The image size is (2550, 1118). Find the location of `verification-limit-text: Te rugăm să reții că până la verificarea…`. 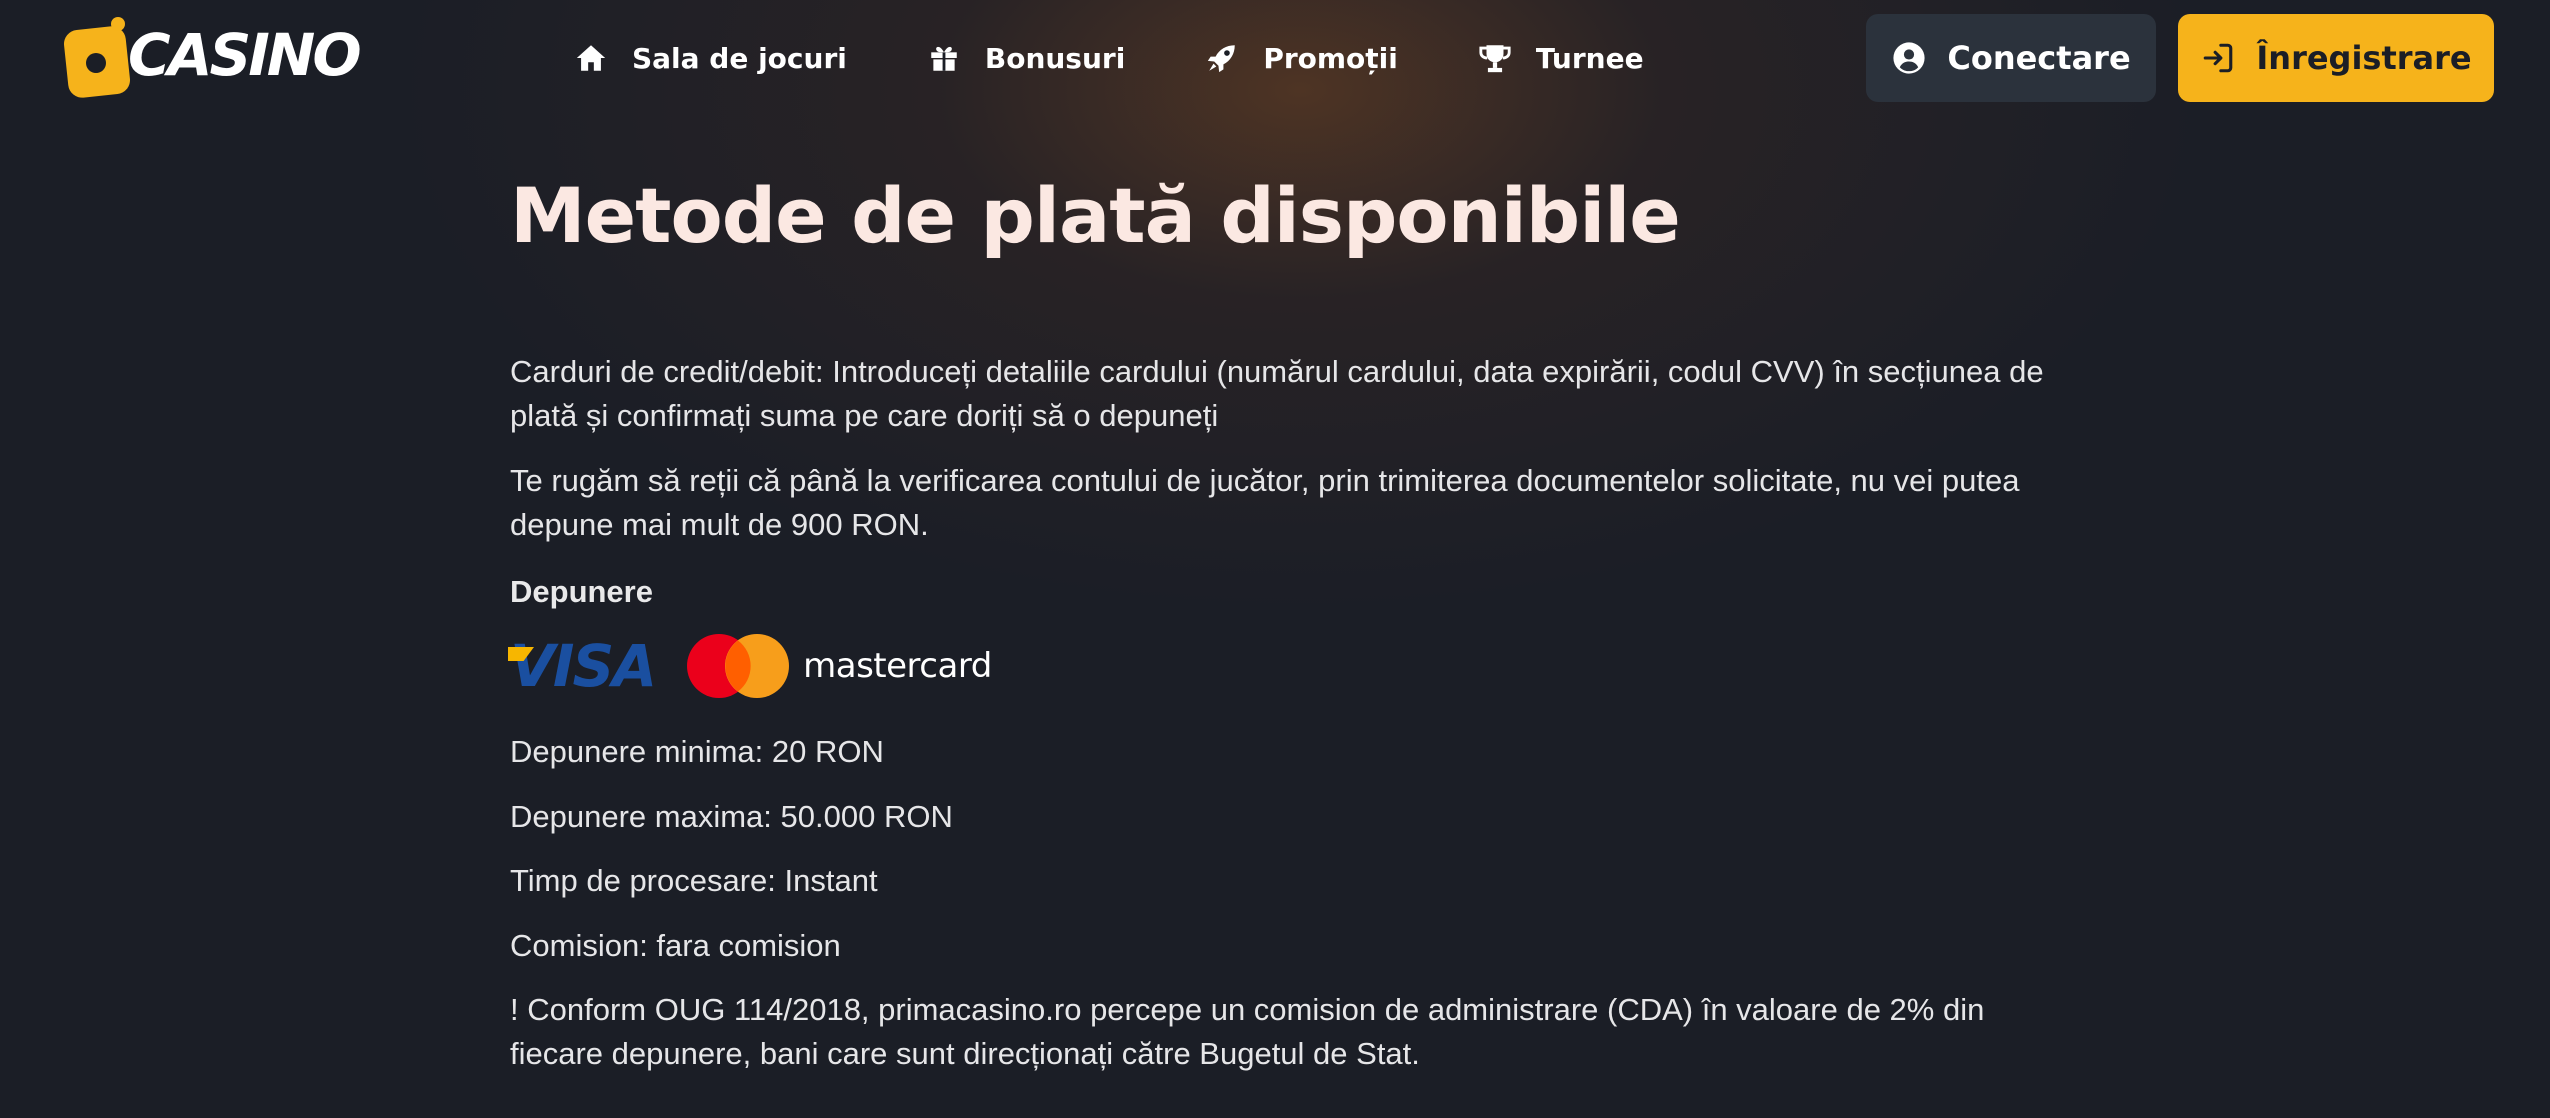

verification-limit-text: Te rugăm să reții că până la verificarea… is located at coordinates (1265, 502).